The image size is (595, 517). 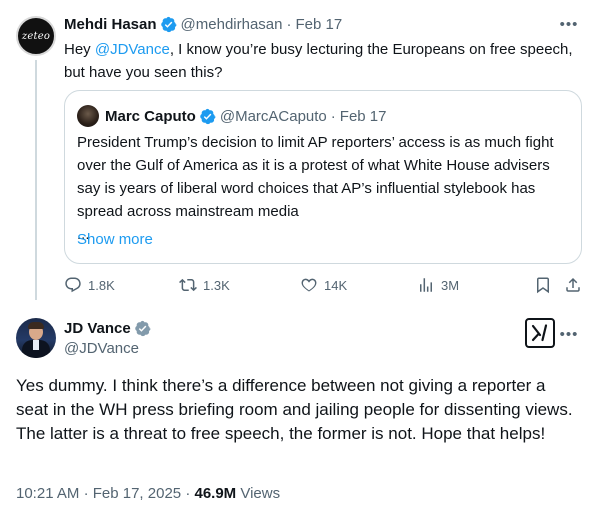 What do you see at coordinates (110, 24) in the screenshot?
I see `author-name: Mehdi Hasan` at bounding box center [110, 24].